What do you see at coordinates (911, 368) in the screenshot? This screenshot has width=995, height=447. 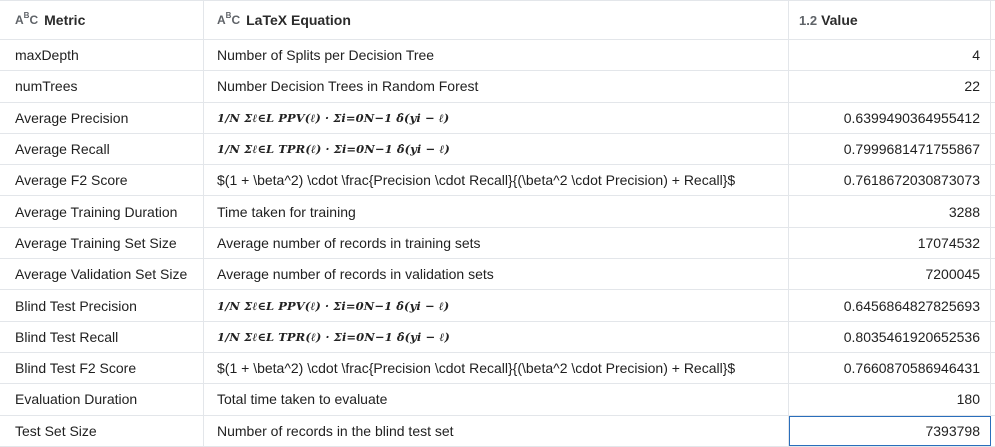 I see `value-text: 0.7660870586946431` at bounding box center [911, 368].